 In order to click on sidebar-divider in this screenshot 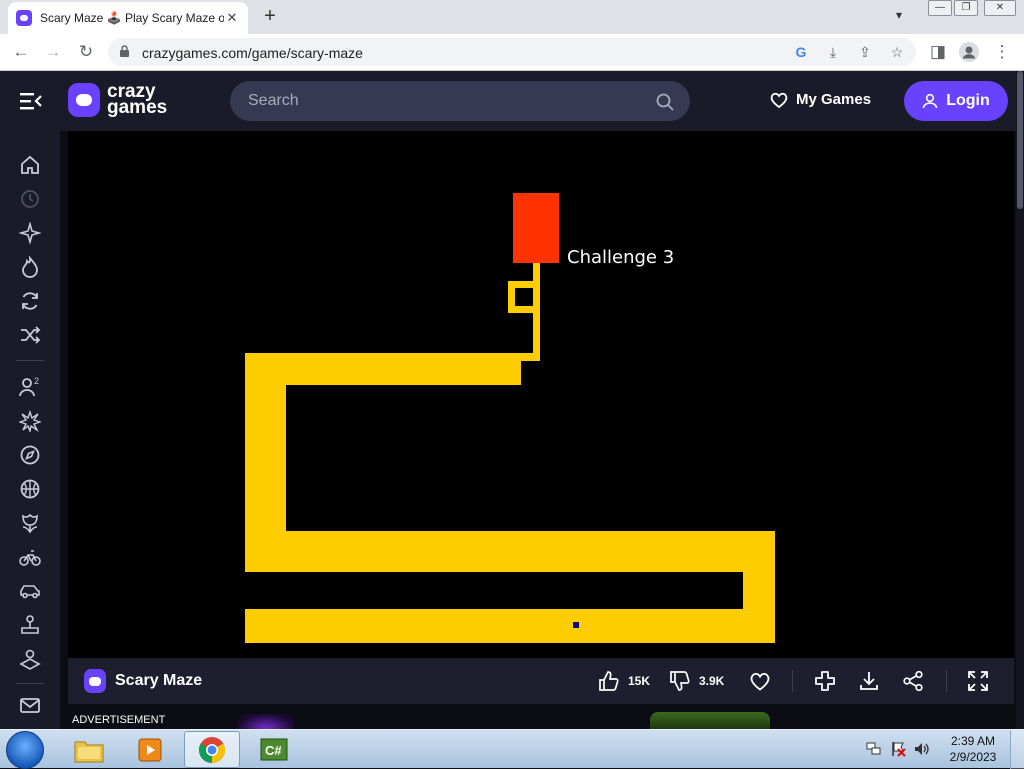, I will do `click(30, 683)`.